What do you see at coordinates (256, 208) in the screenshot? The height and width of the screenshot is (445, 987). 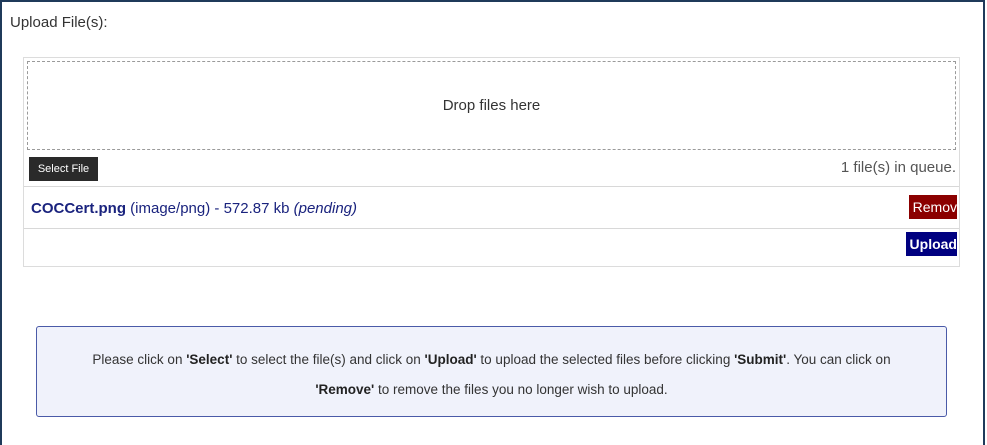 I see `file-size: 572.87 kb` at bounding box center [256, 208].